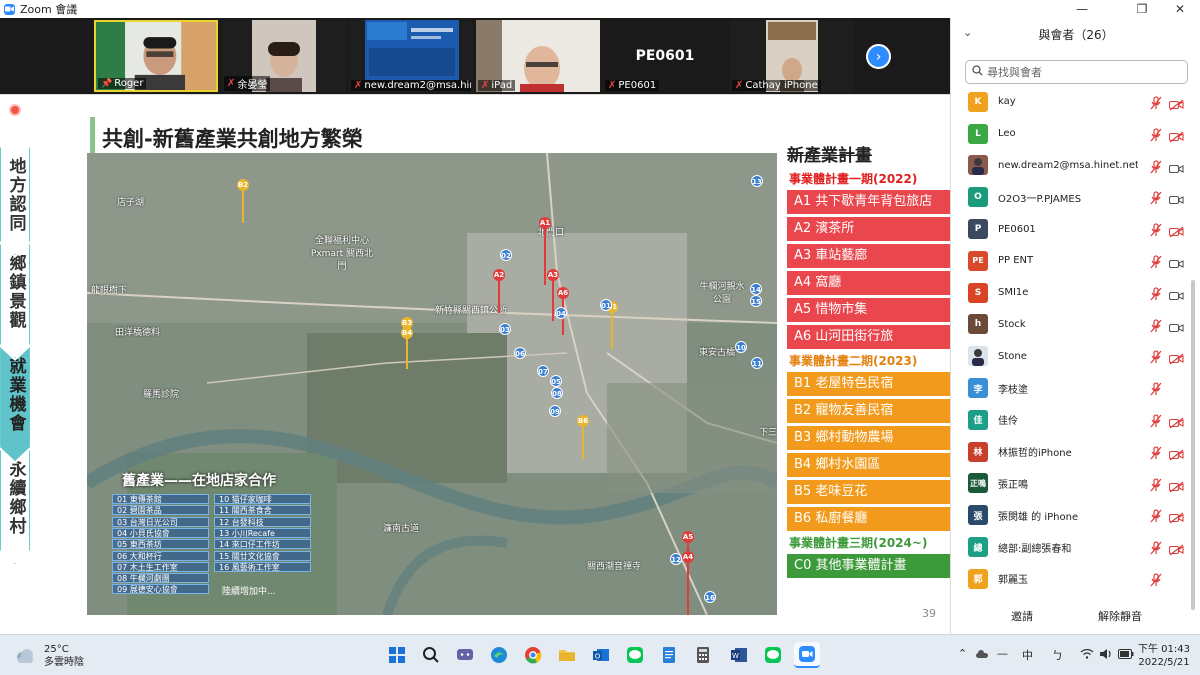  I want to click on folder-icon, so click(567, 655).